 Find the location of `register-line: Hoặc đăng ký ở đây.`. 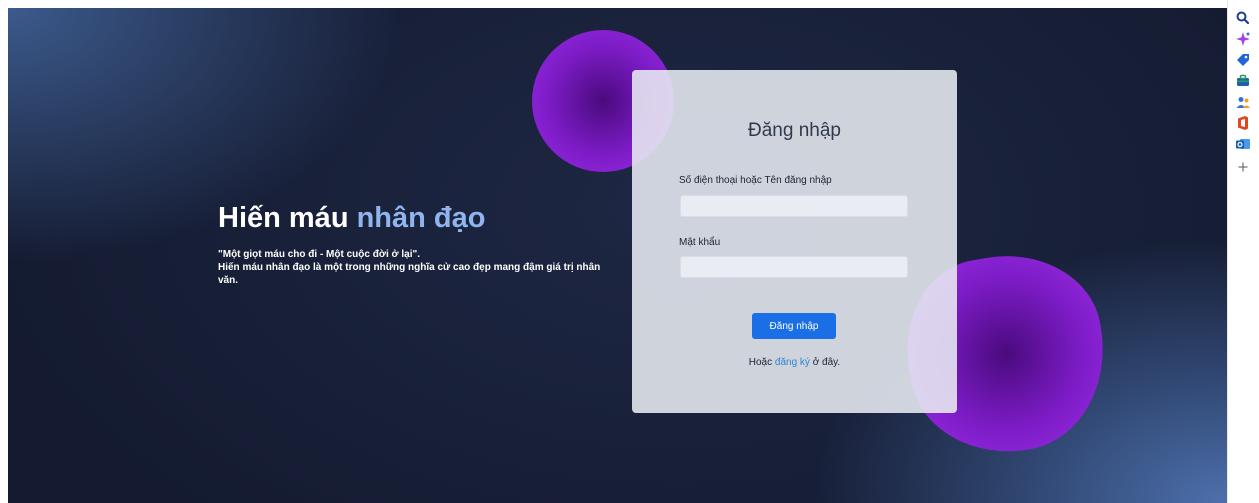

register-line: Hoặc đăng ký ở đây. is located at coordinates (794, 362).